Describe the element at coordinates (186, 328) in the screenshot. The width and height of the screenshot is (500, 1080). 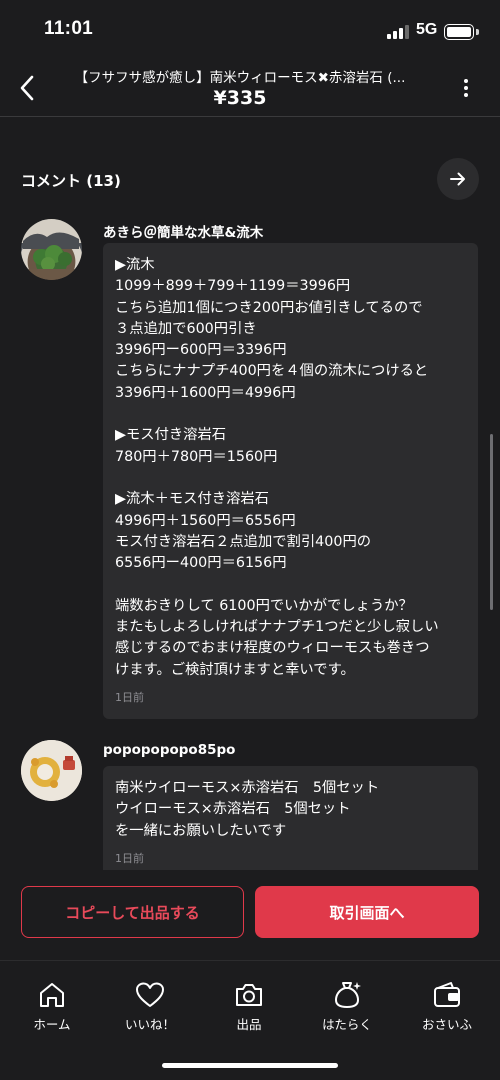
I see `comment-line: ３点追加で600円引き` at that location.